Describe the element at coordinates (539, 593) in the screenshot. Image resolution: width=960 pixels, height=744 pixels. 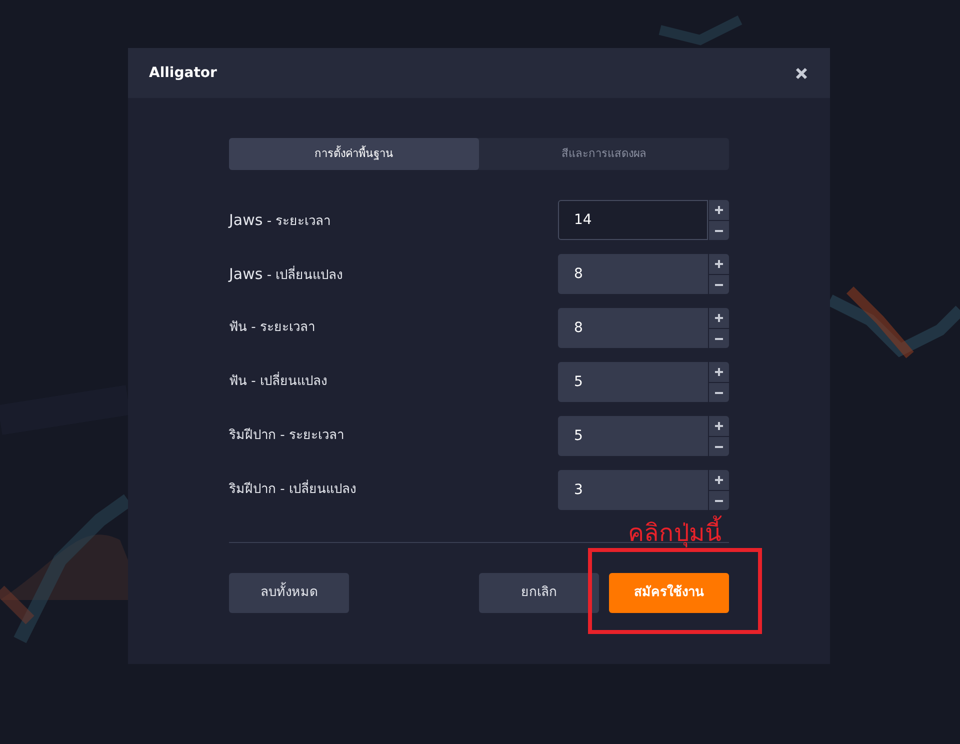
I see `cancel-button: ยกเลิก` at that location.